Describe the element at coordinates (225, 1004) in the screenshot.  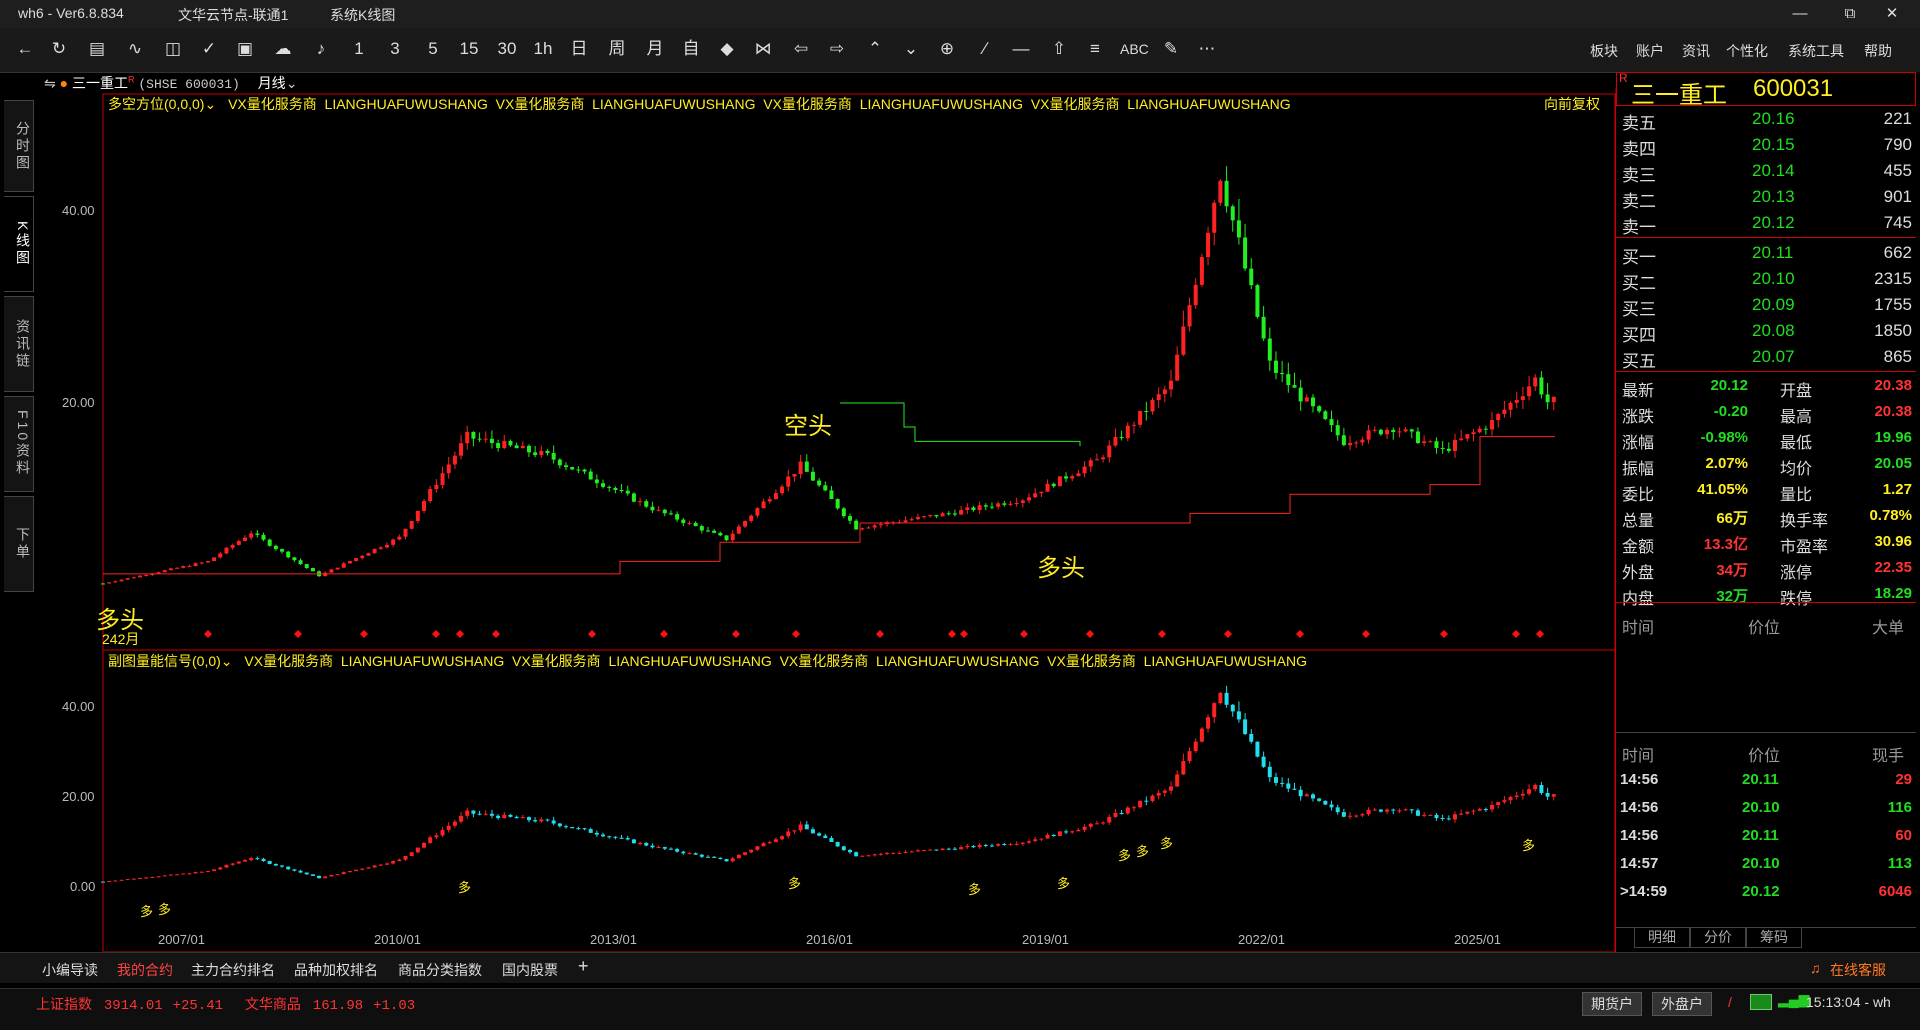
I see `index-ticker: 上证指数 3914.01 +25.41 文华商品 161.98 +1.03` at that location.